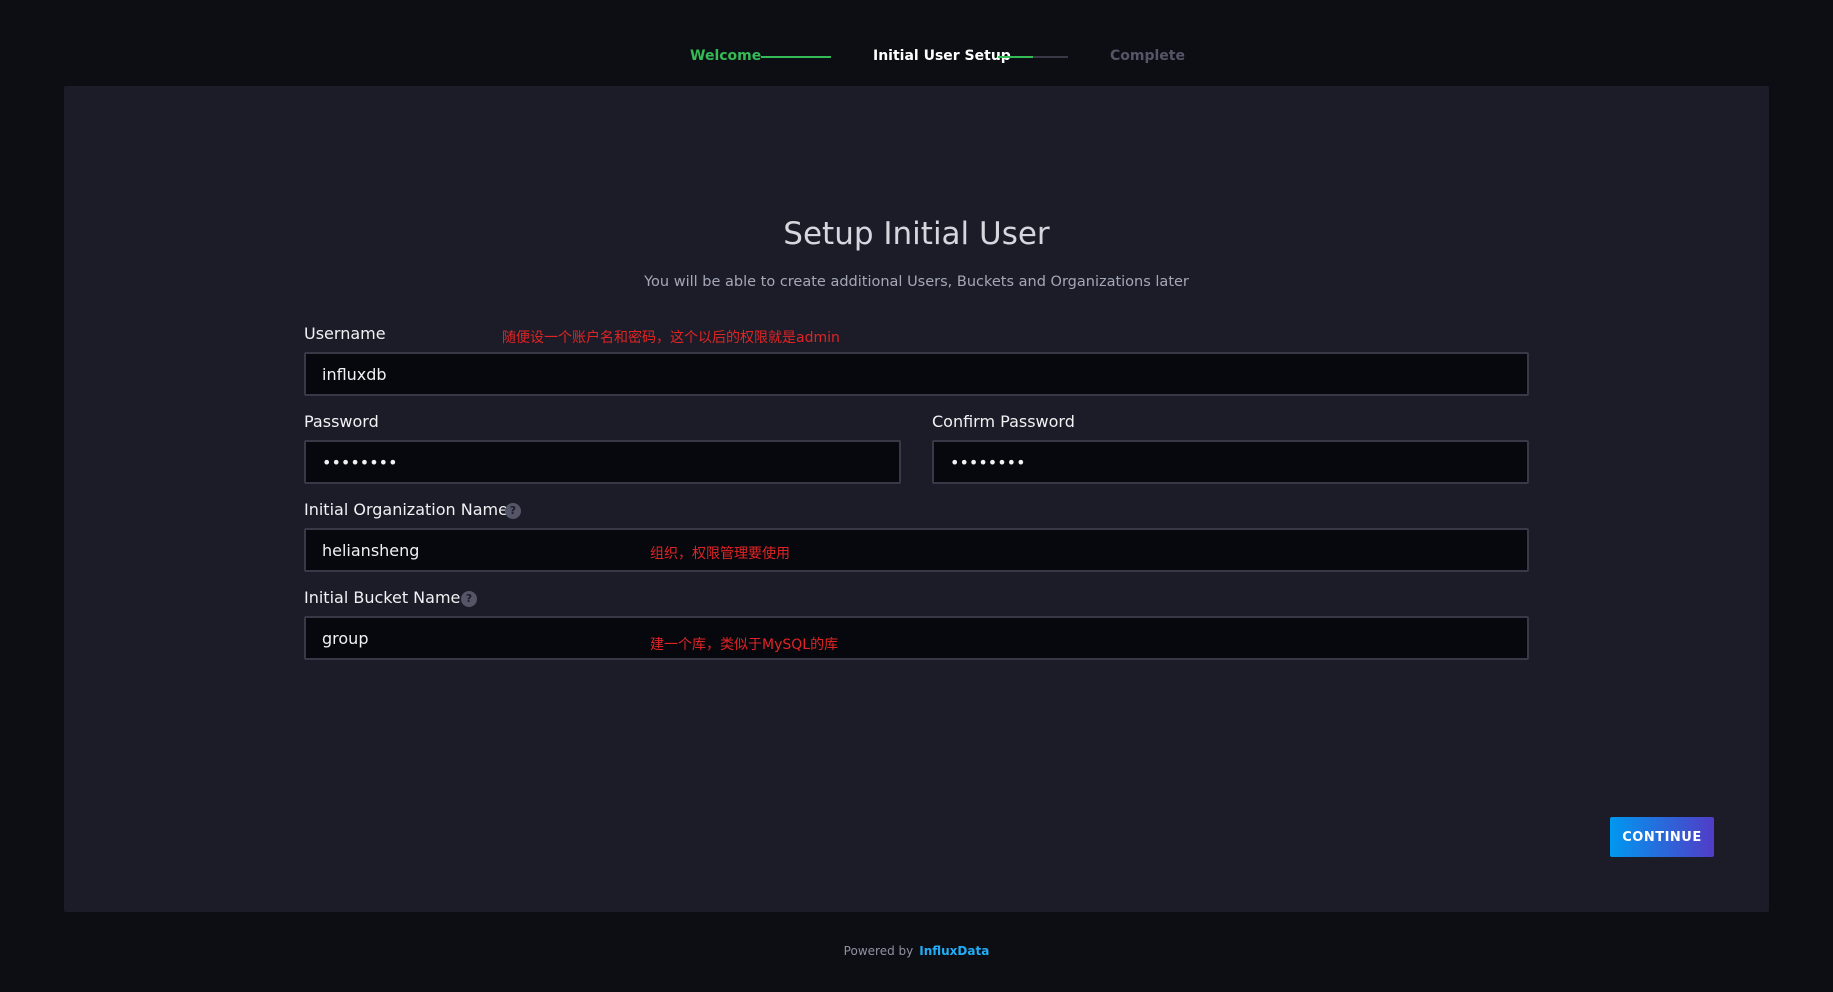  What do you see at coordinates (1003, 421) in the screenshot?
I see `confirm-password-label: Confirm Password` at bounding box center [1003, 421].